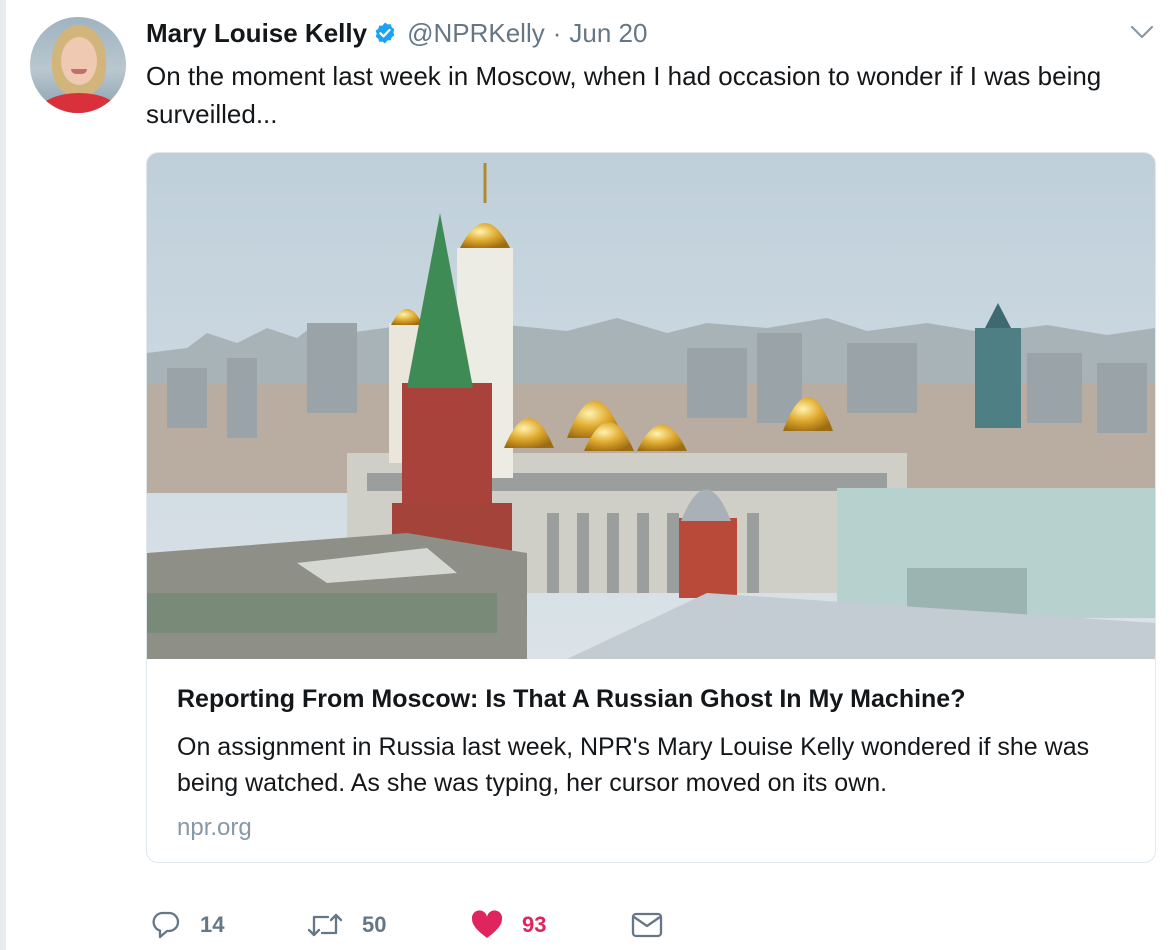  I want to click on card-domain: npr.org, so click(214, 827).